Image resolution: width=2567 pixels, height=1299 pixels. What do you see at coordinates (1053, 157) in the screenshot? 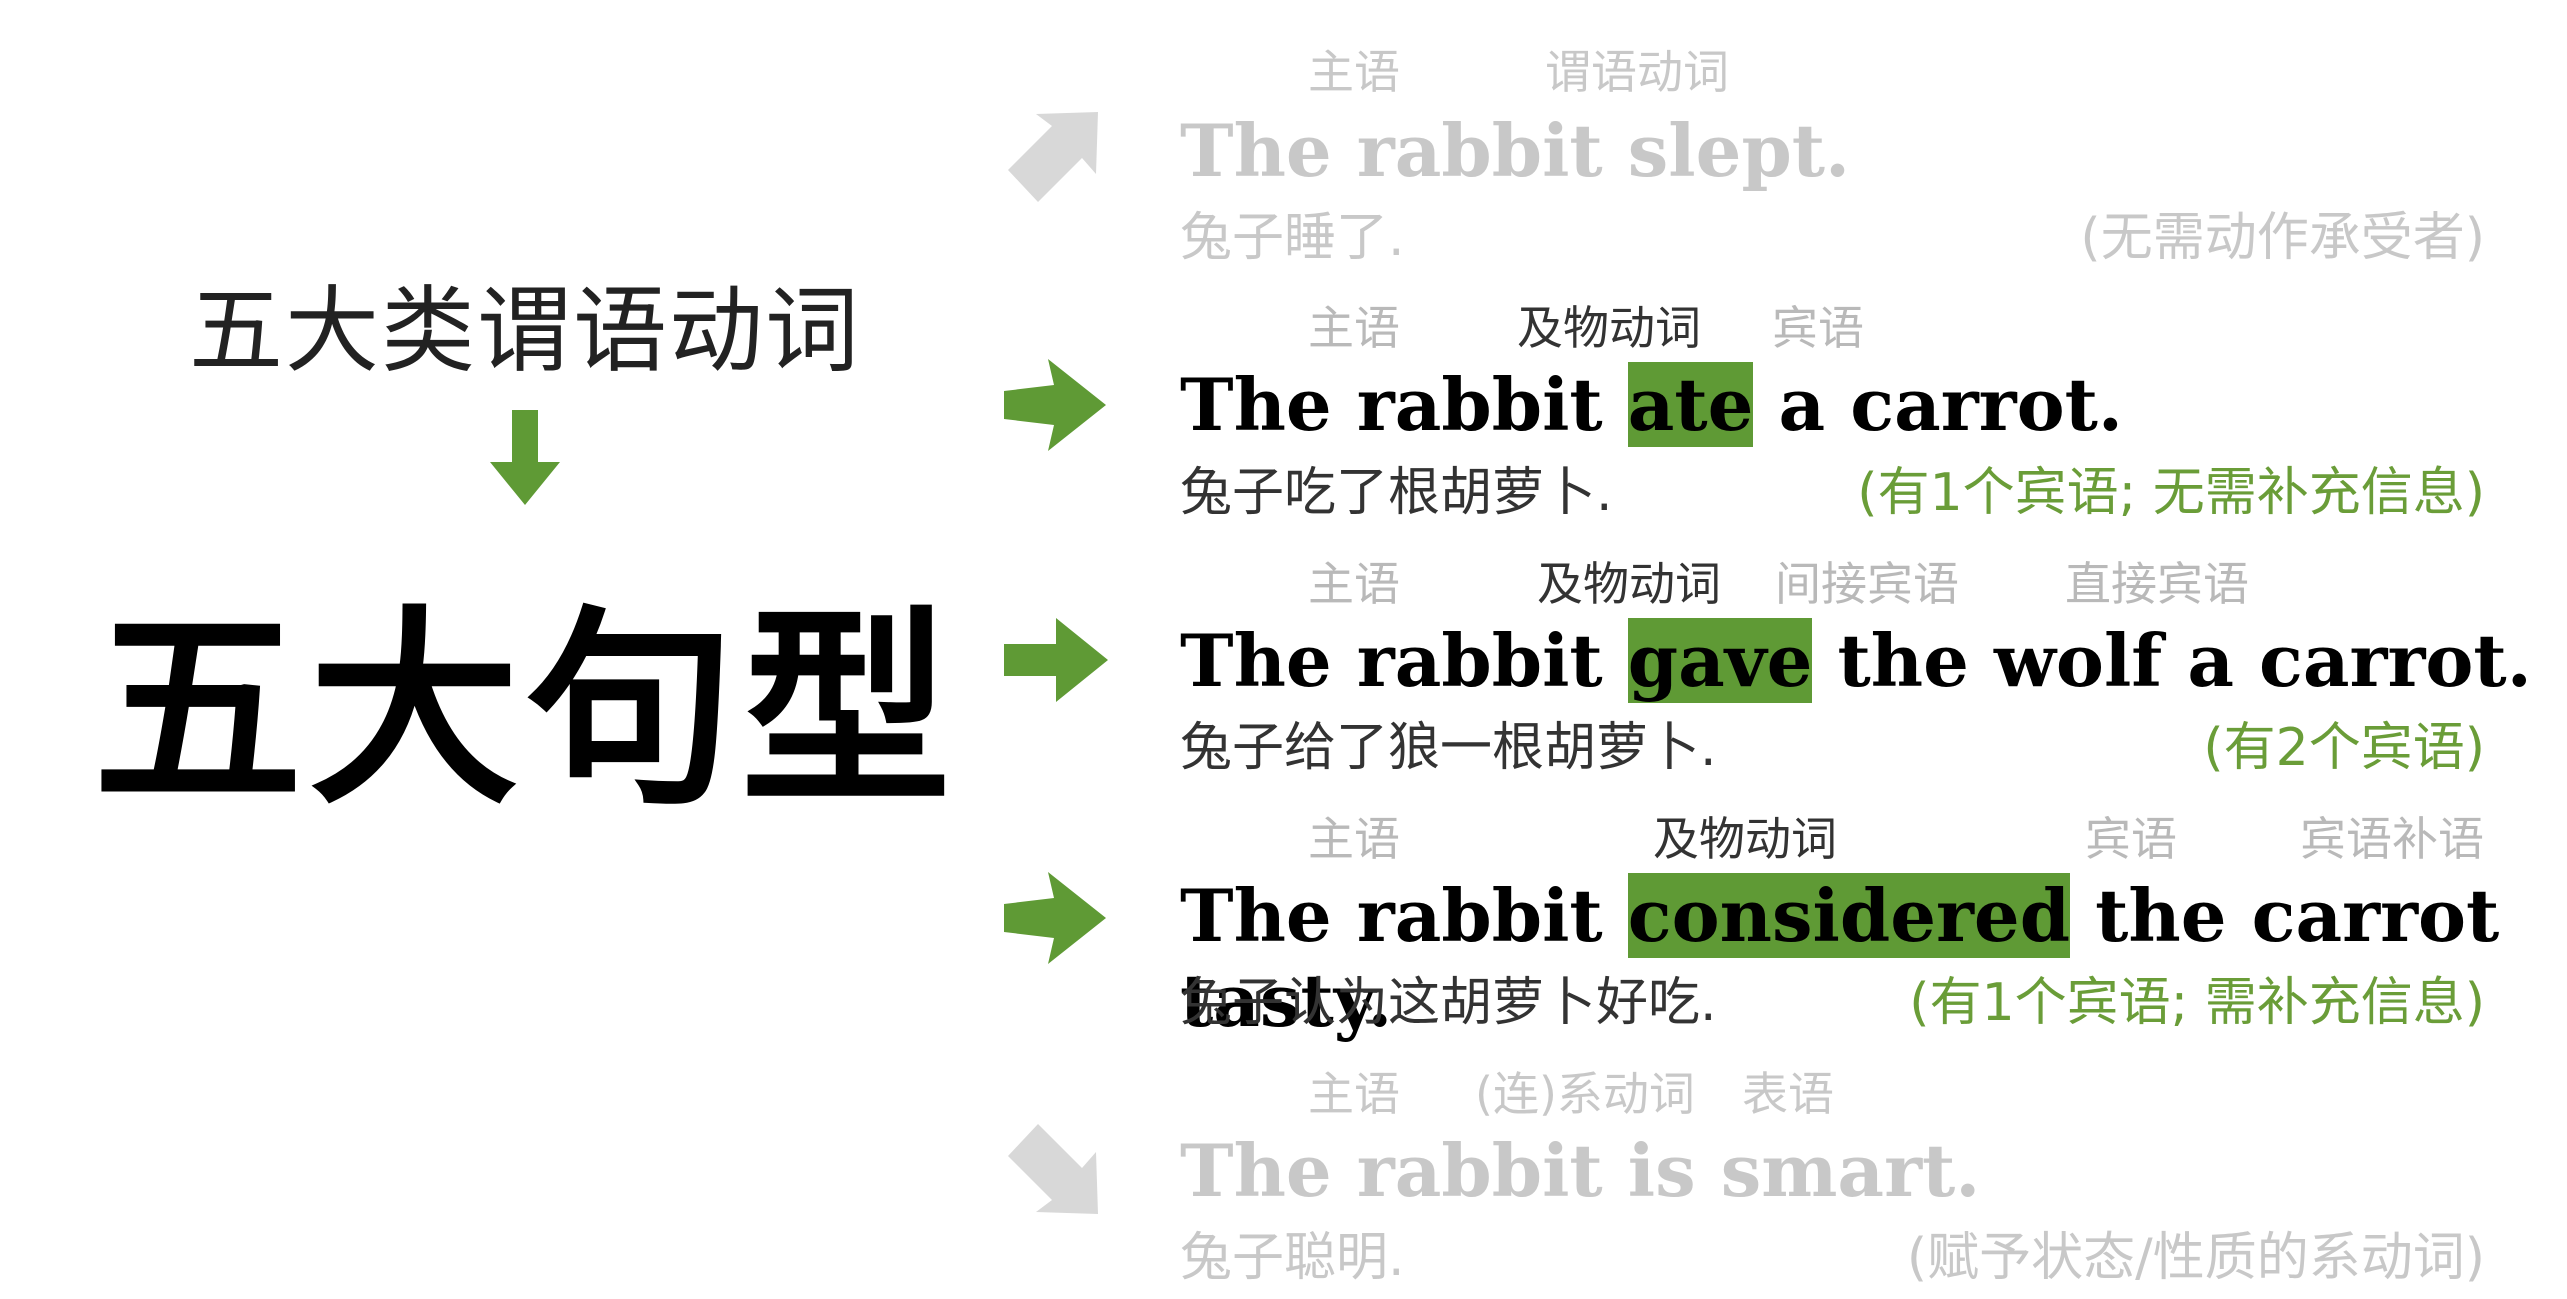
I see `arrow-up-right-icon` at bounding box center [1053, 157].